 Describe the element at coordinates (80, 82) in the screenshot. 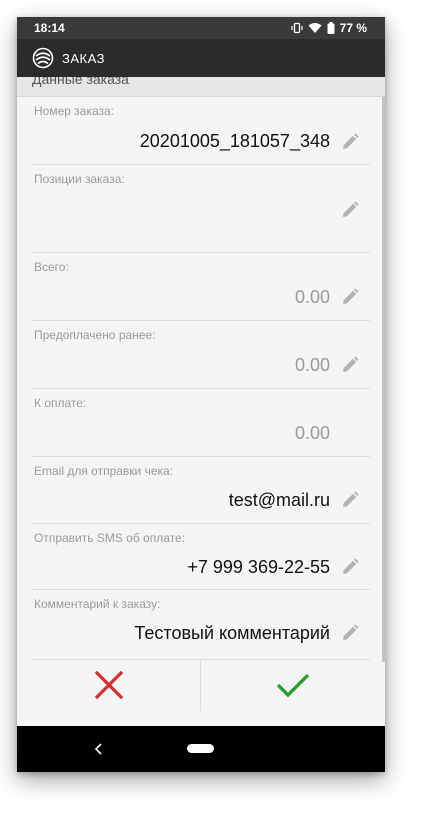

I see `section-title: Данные заказа` at that location.